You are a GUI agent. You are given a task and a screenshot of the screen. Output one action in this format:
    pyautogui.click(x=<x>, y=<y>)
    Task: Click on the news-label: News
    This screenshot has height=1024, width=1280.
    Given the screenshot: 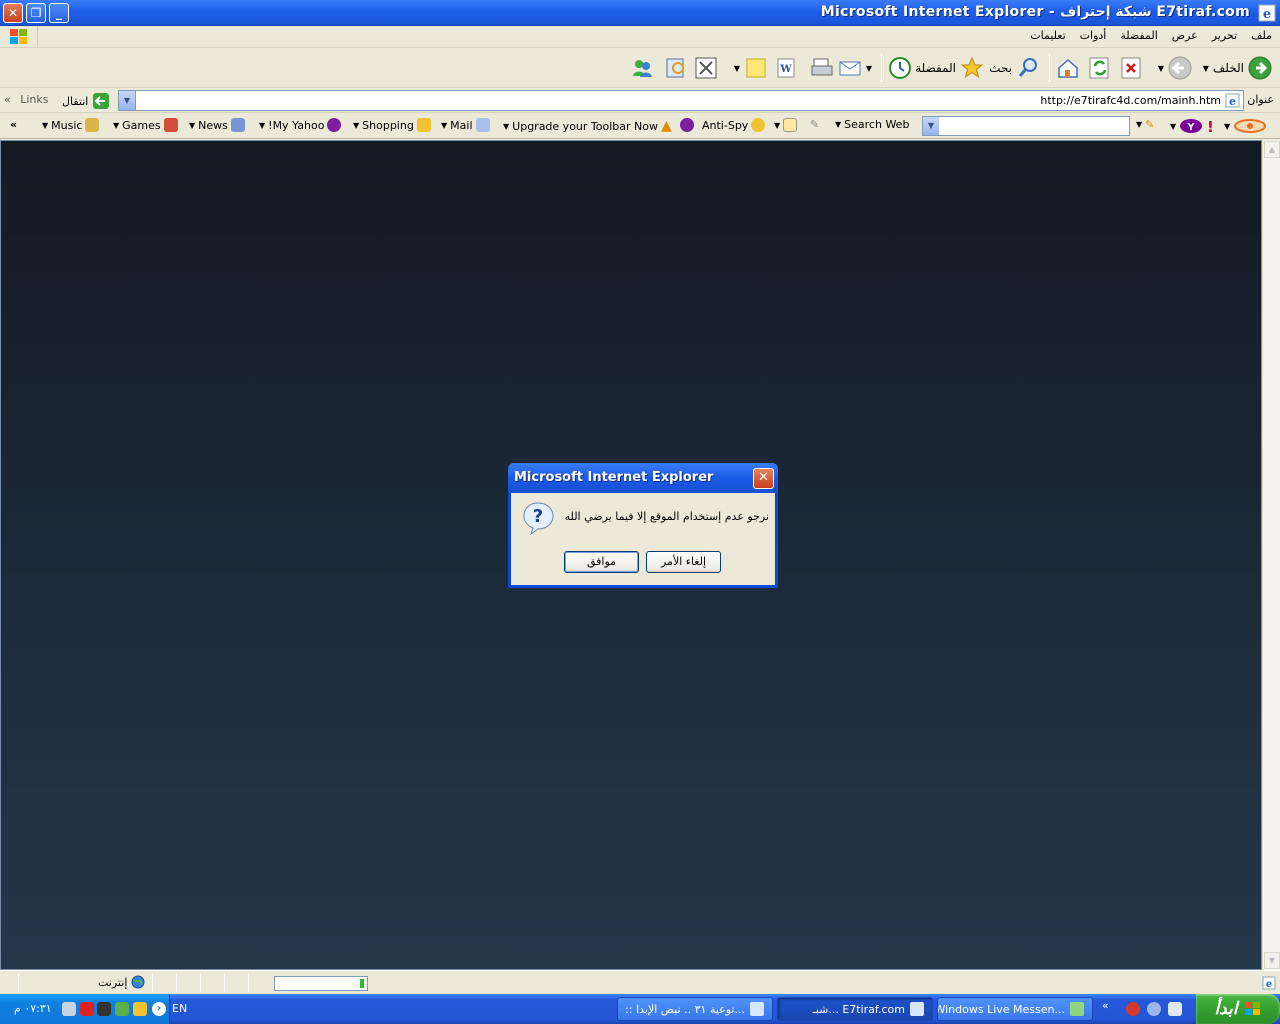 What is the action you would take?
    pyautogui.click(x=213, y=125)
    